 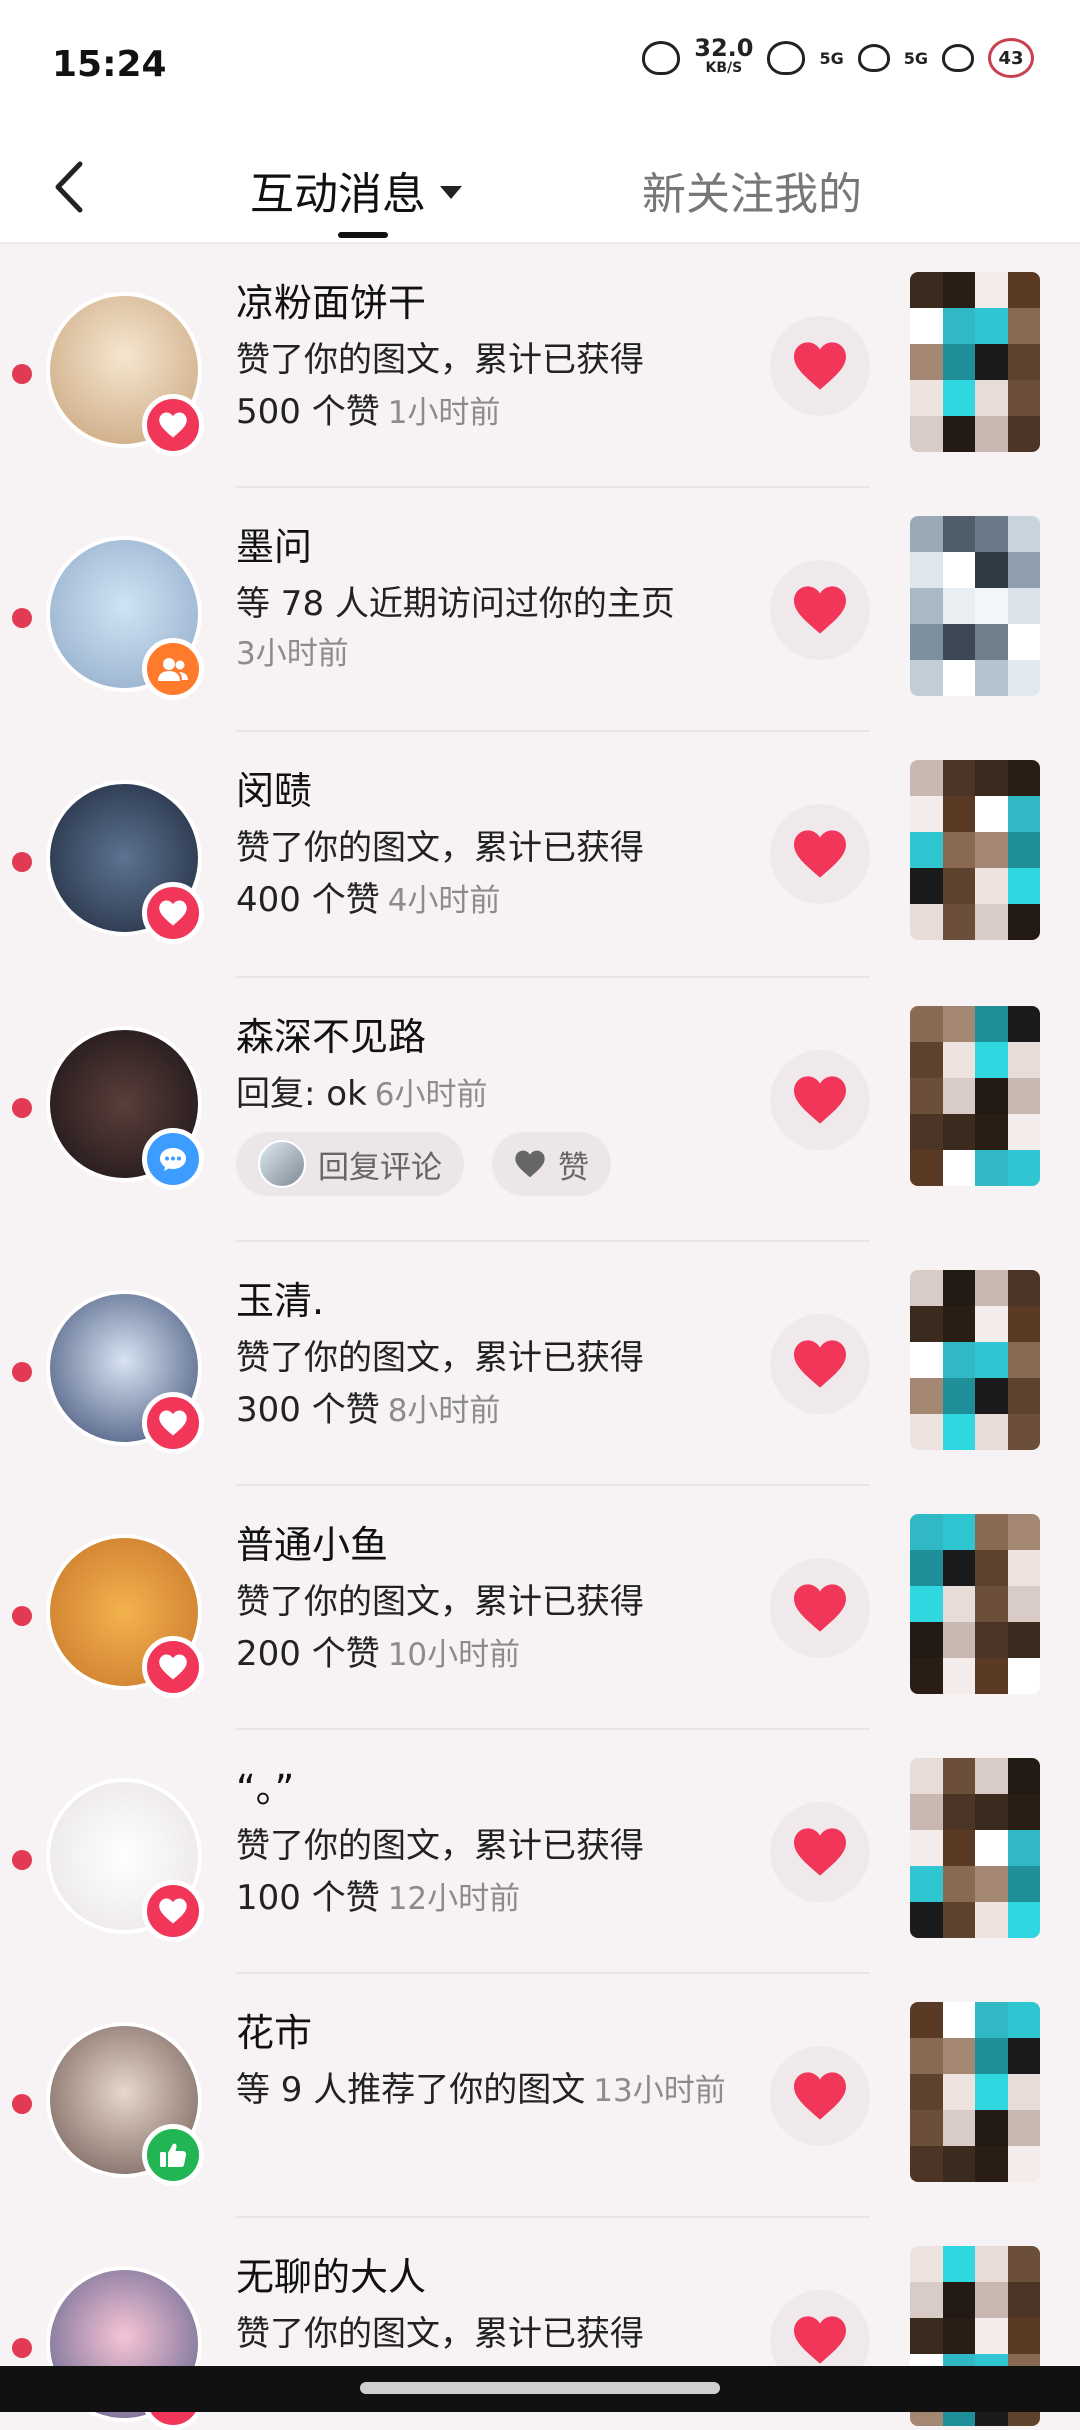 What do you see at coordinates (444, 413) in the screenshot?
I see `timestamp: 1小时前` at bounding box center [444, 413].